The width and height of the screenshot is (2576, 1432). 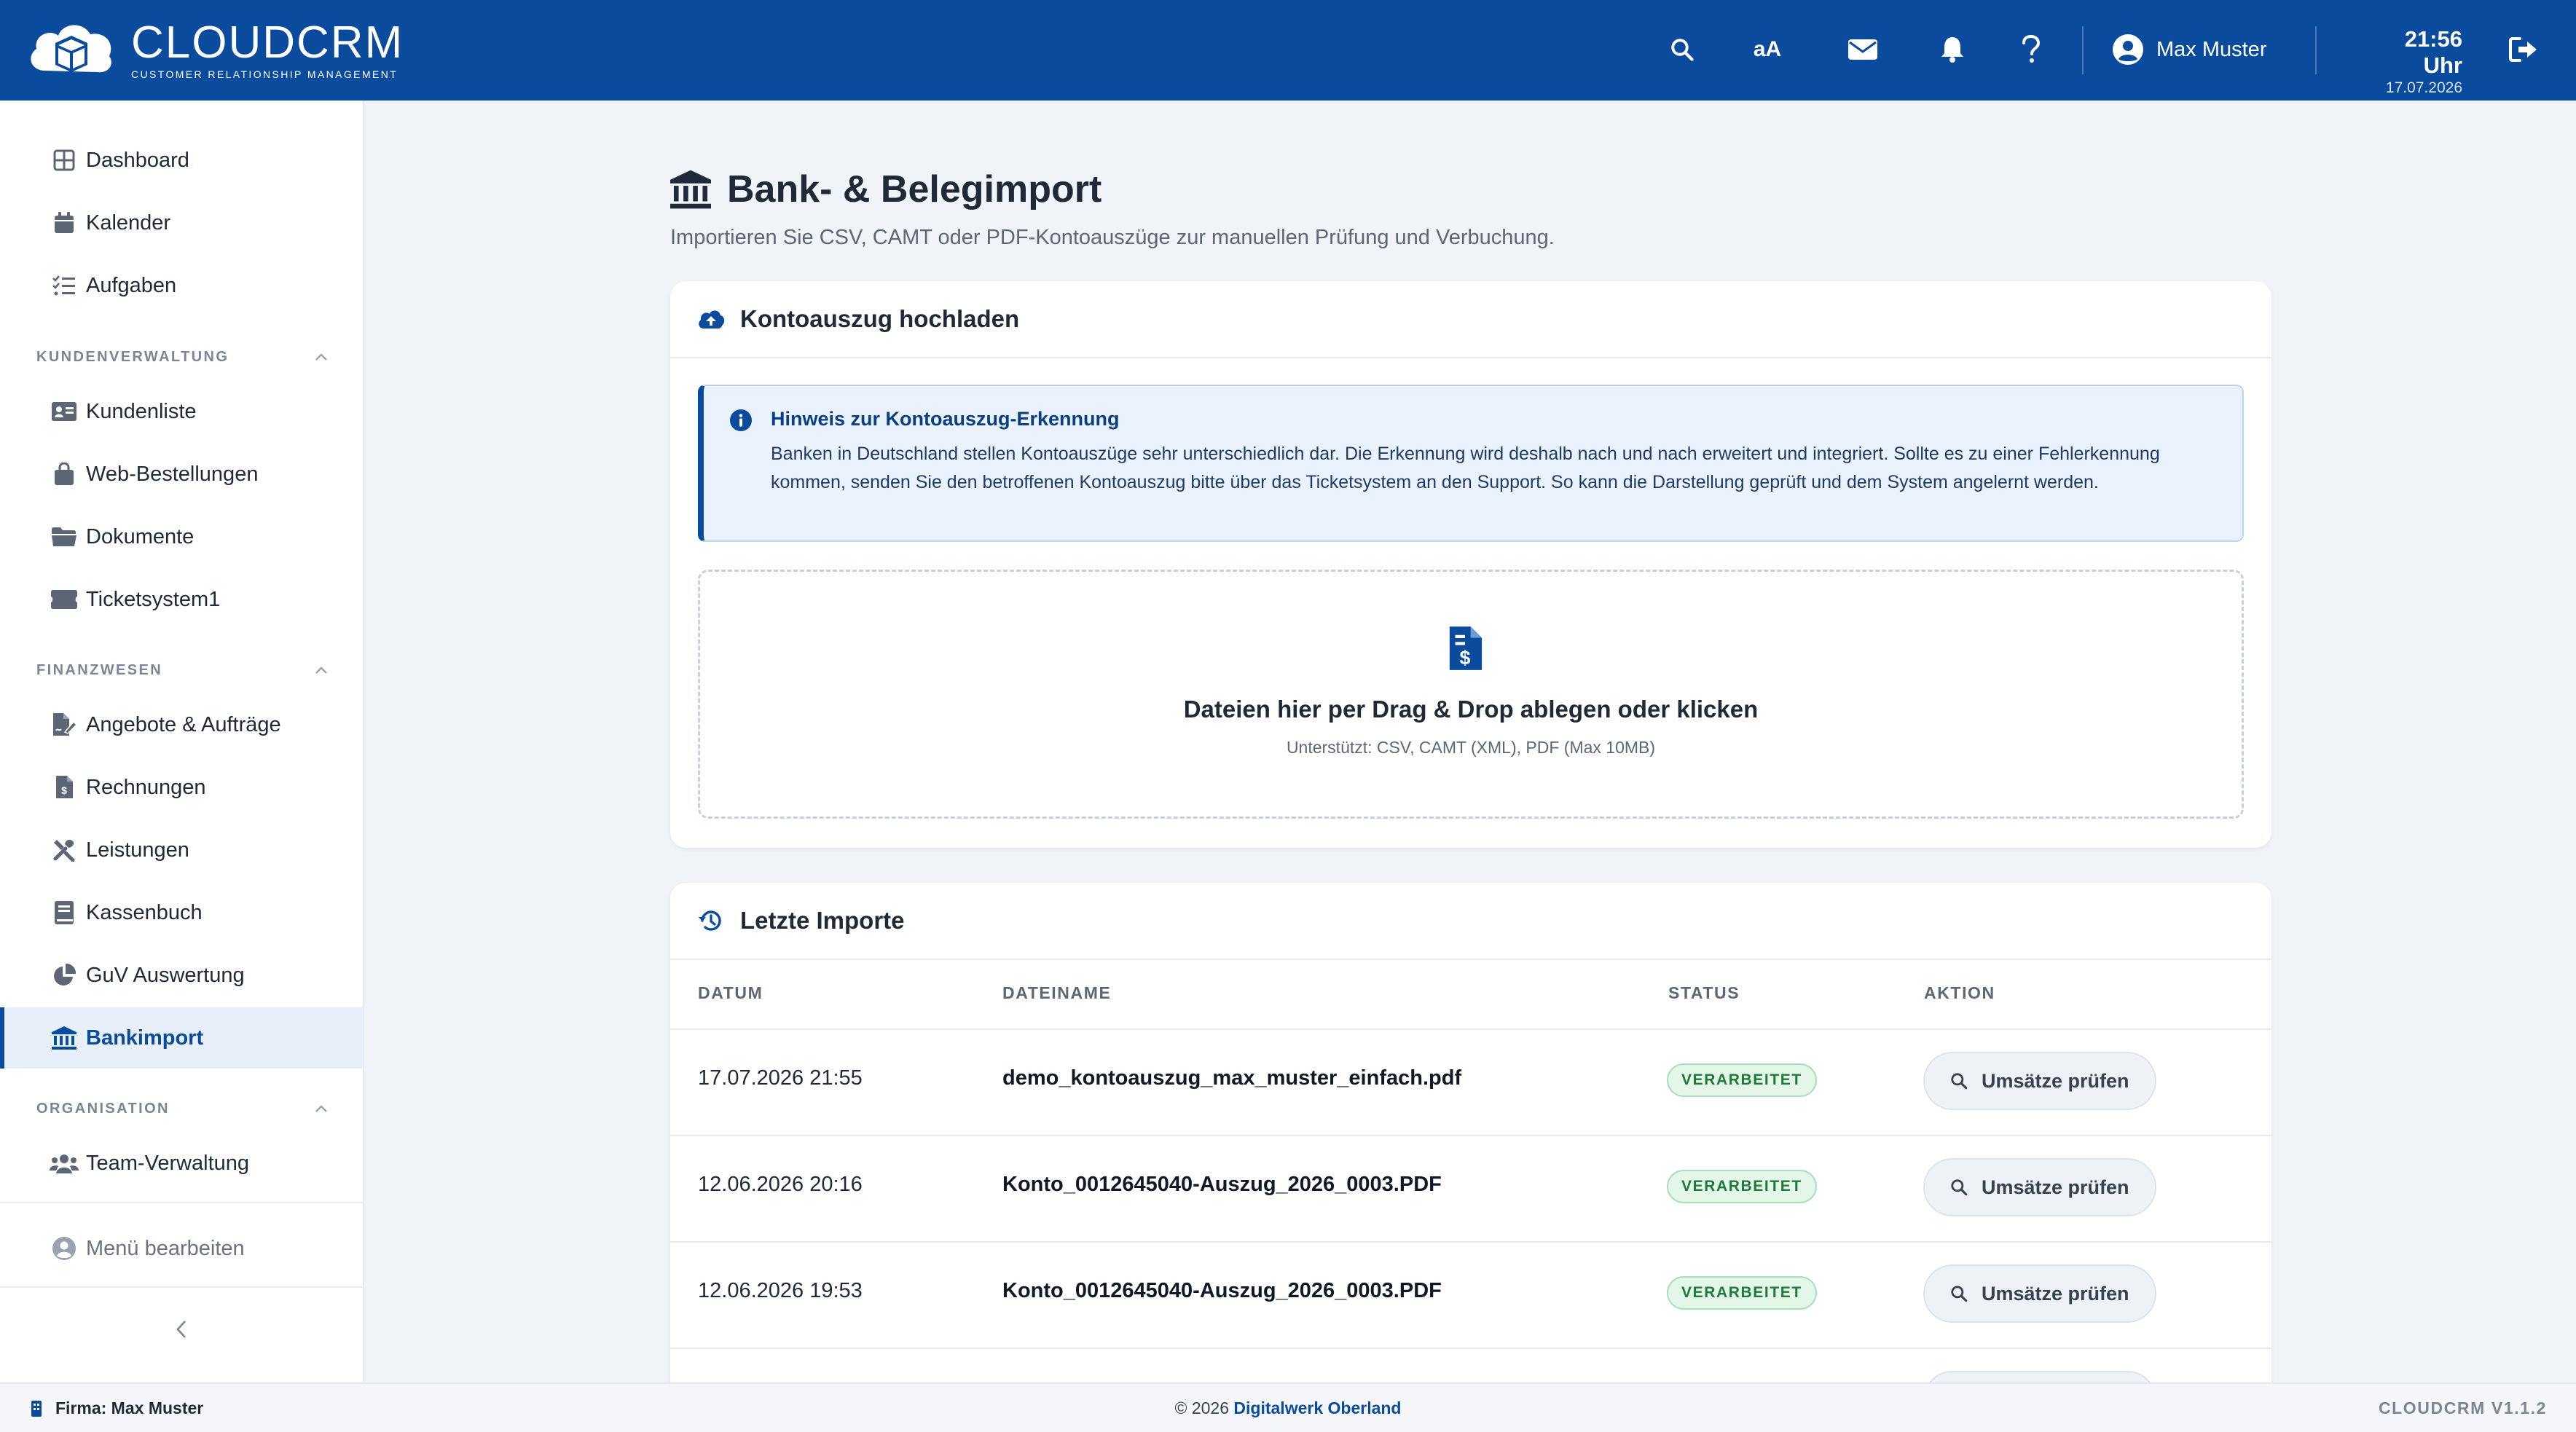 What do you see at coordinates (64, 536) in the screenshot?
I see `folder-icon` at bounding box center [64, 536].